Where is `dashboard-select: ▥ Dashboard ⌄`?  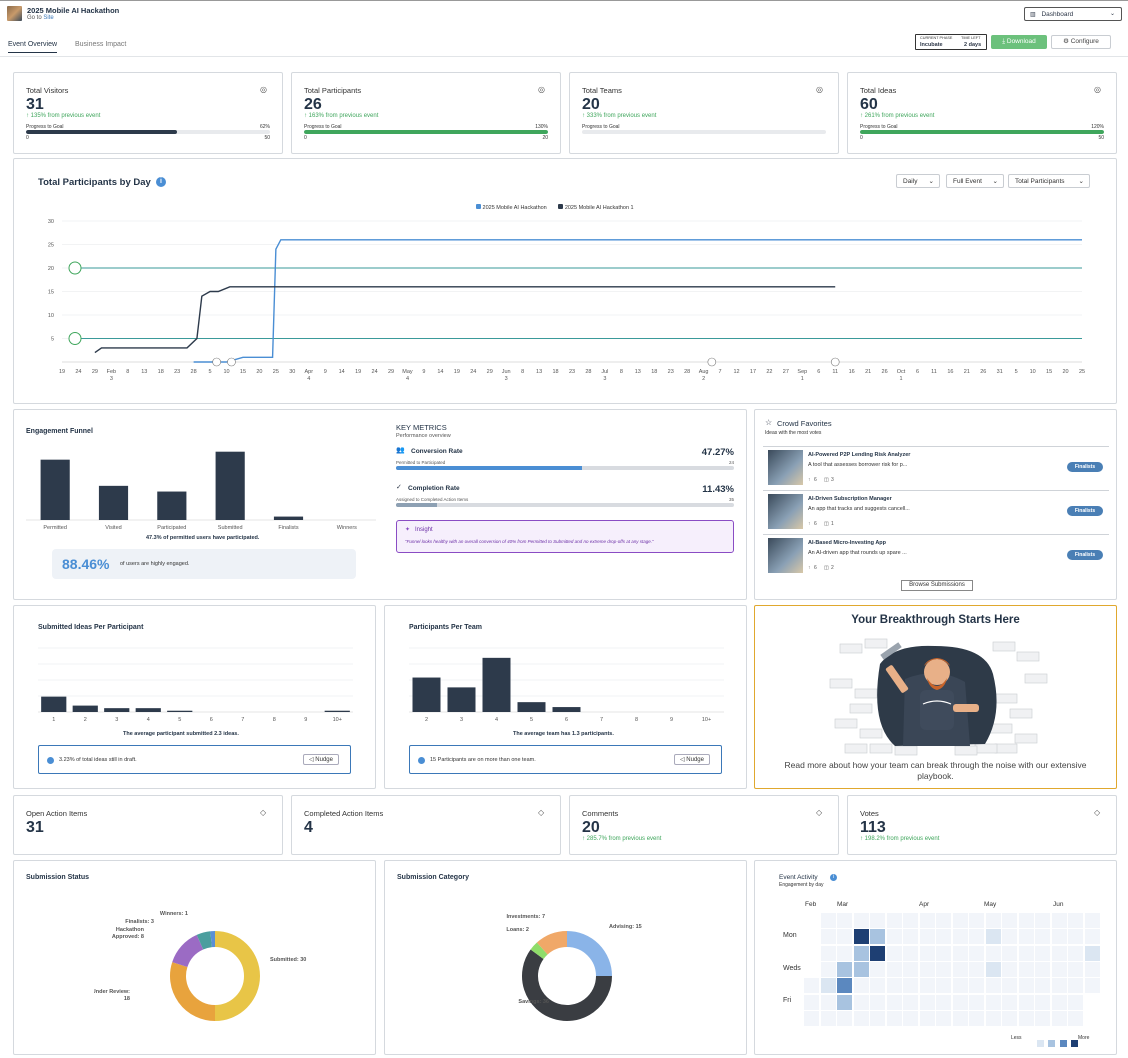
dashboard-select: ▥ Dashboard ⌄ is located at coordinates (1073, 14).